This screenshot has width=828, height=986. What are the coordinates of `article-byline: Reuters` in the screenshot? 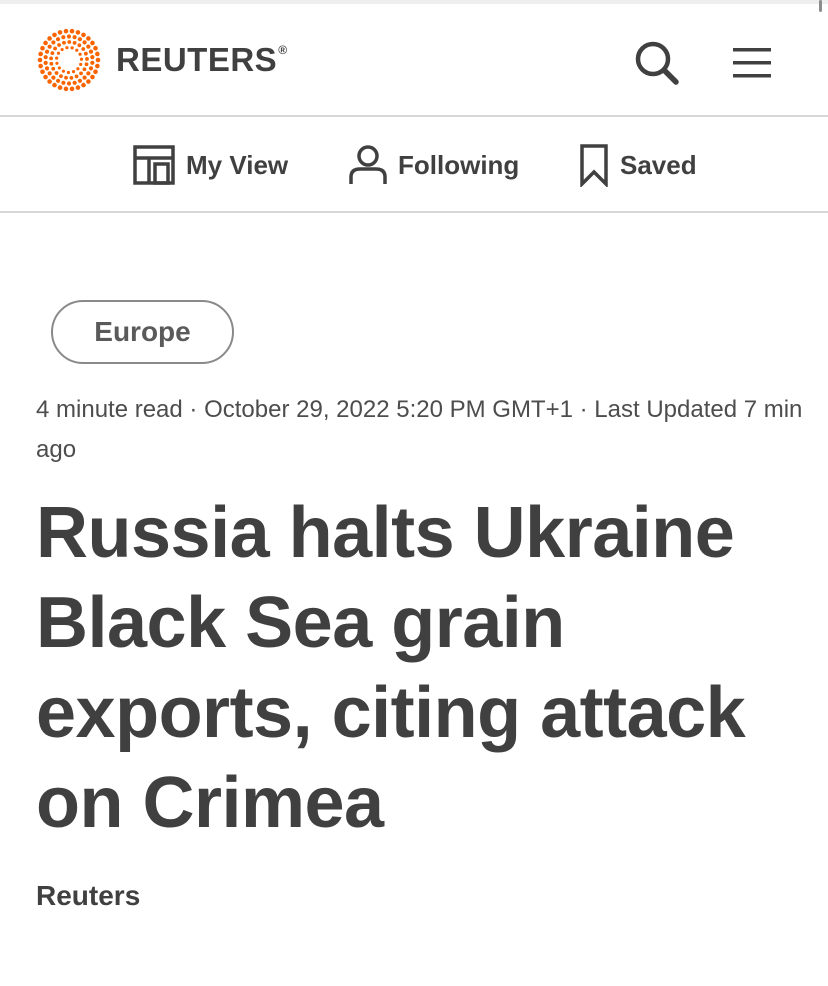 It's located at (88, 896).